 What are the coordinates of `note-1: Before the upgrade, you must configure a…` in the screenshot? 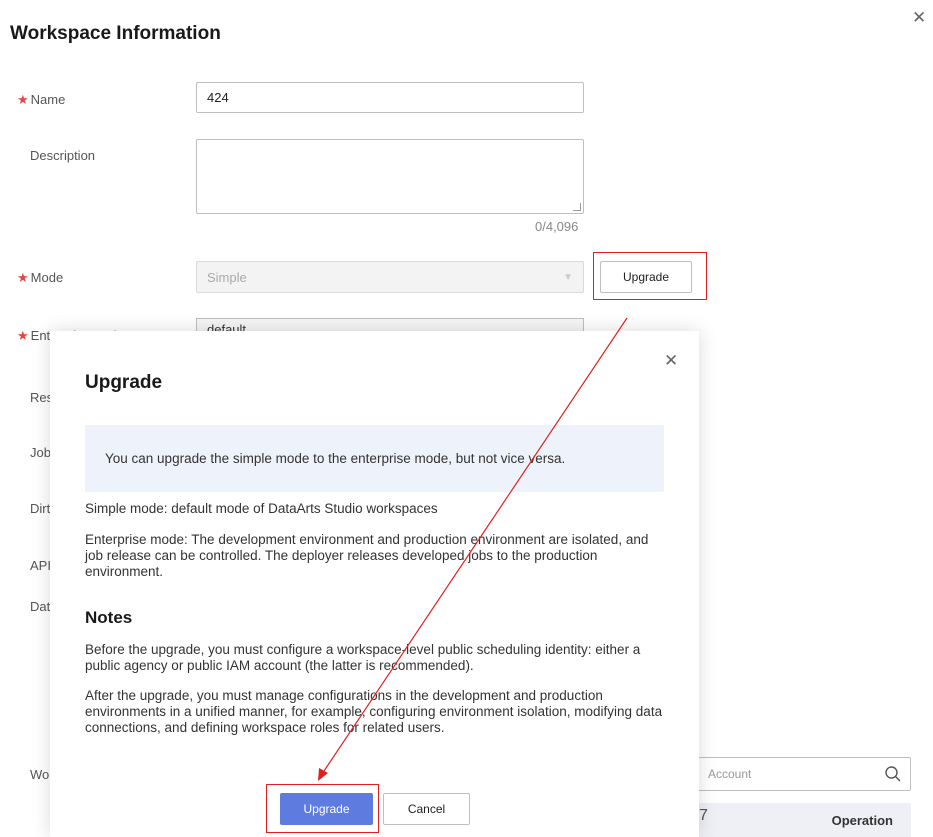 It's located at (363, 657).